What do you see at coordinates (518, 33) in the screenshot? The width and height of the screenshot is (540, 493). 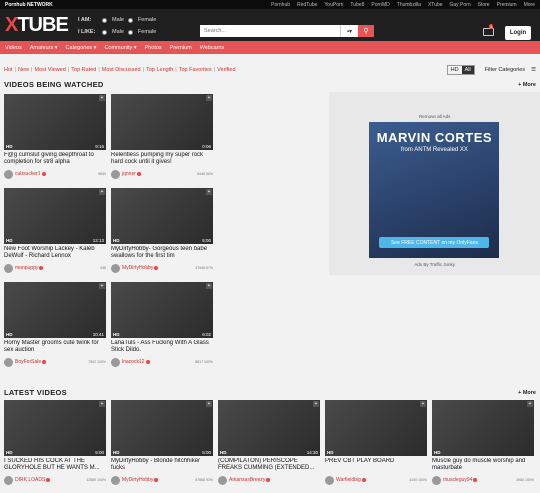 I see `login-button: Login` at bounding box center [518, 33].